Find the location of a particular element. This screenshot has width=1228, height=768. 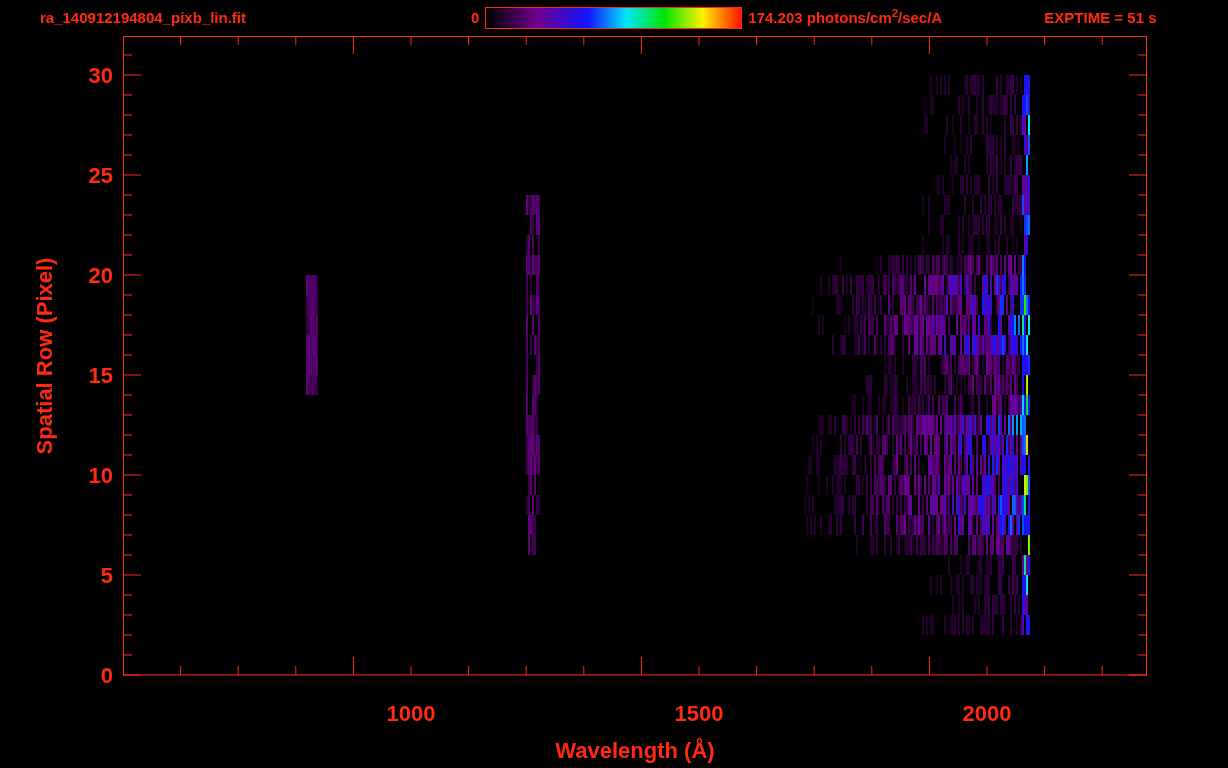

x-tick-label: 2000 is located at coordinates (987, 713).